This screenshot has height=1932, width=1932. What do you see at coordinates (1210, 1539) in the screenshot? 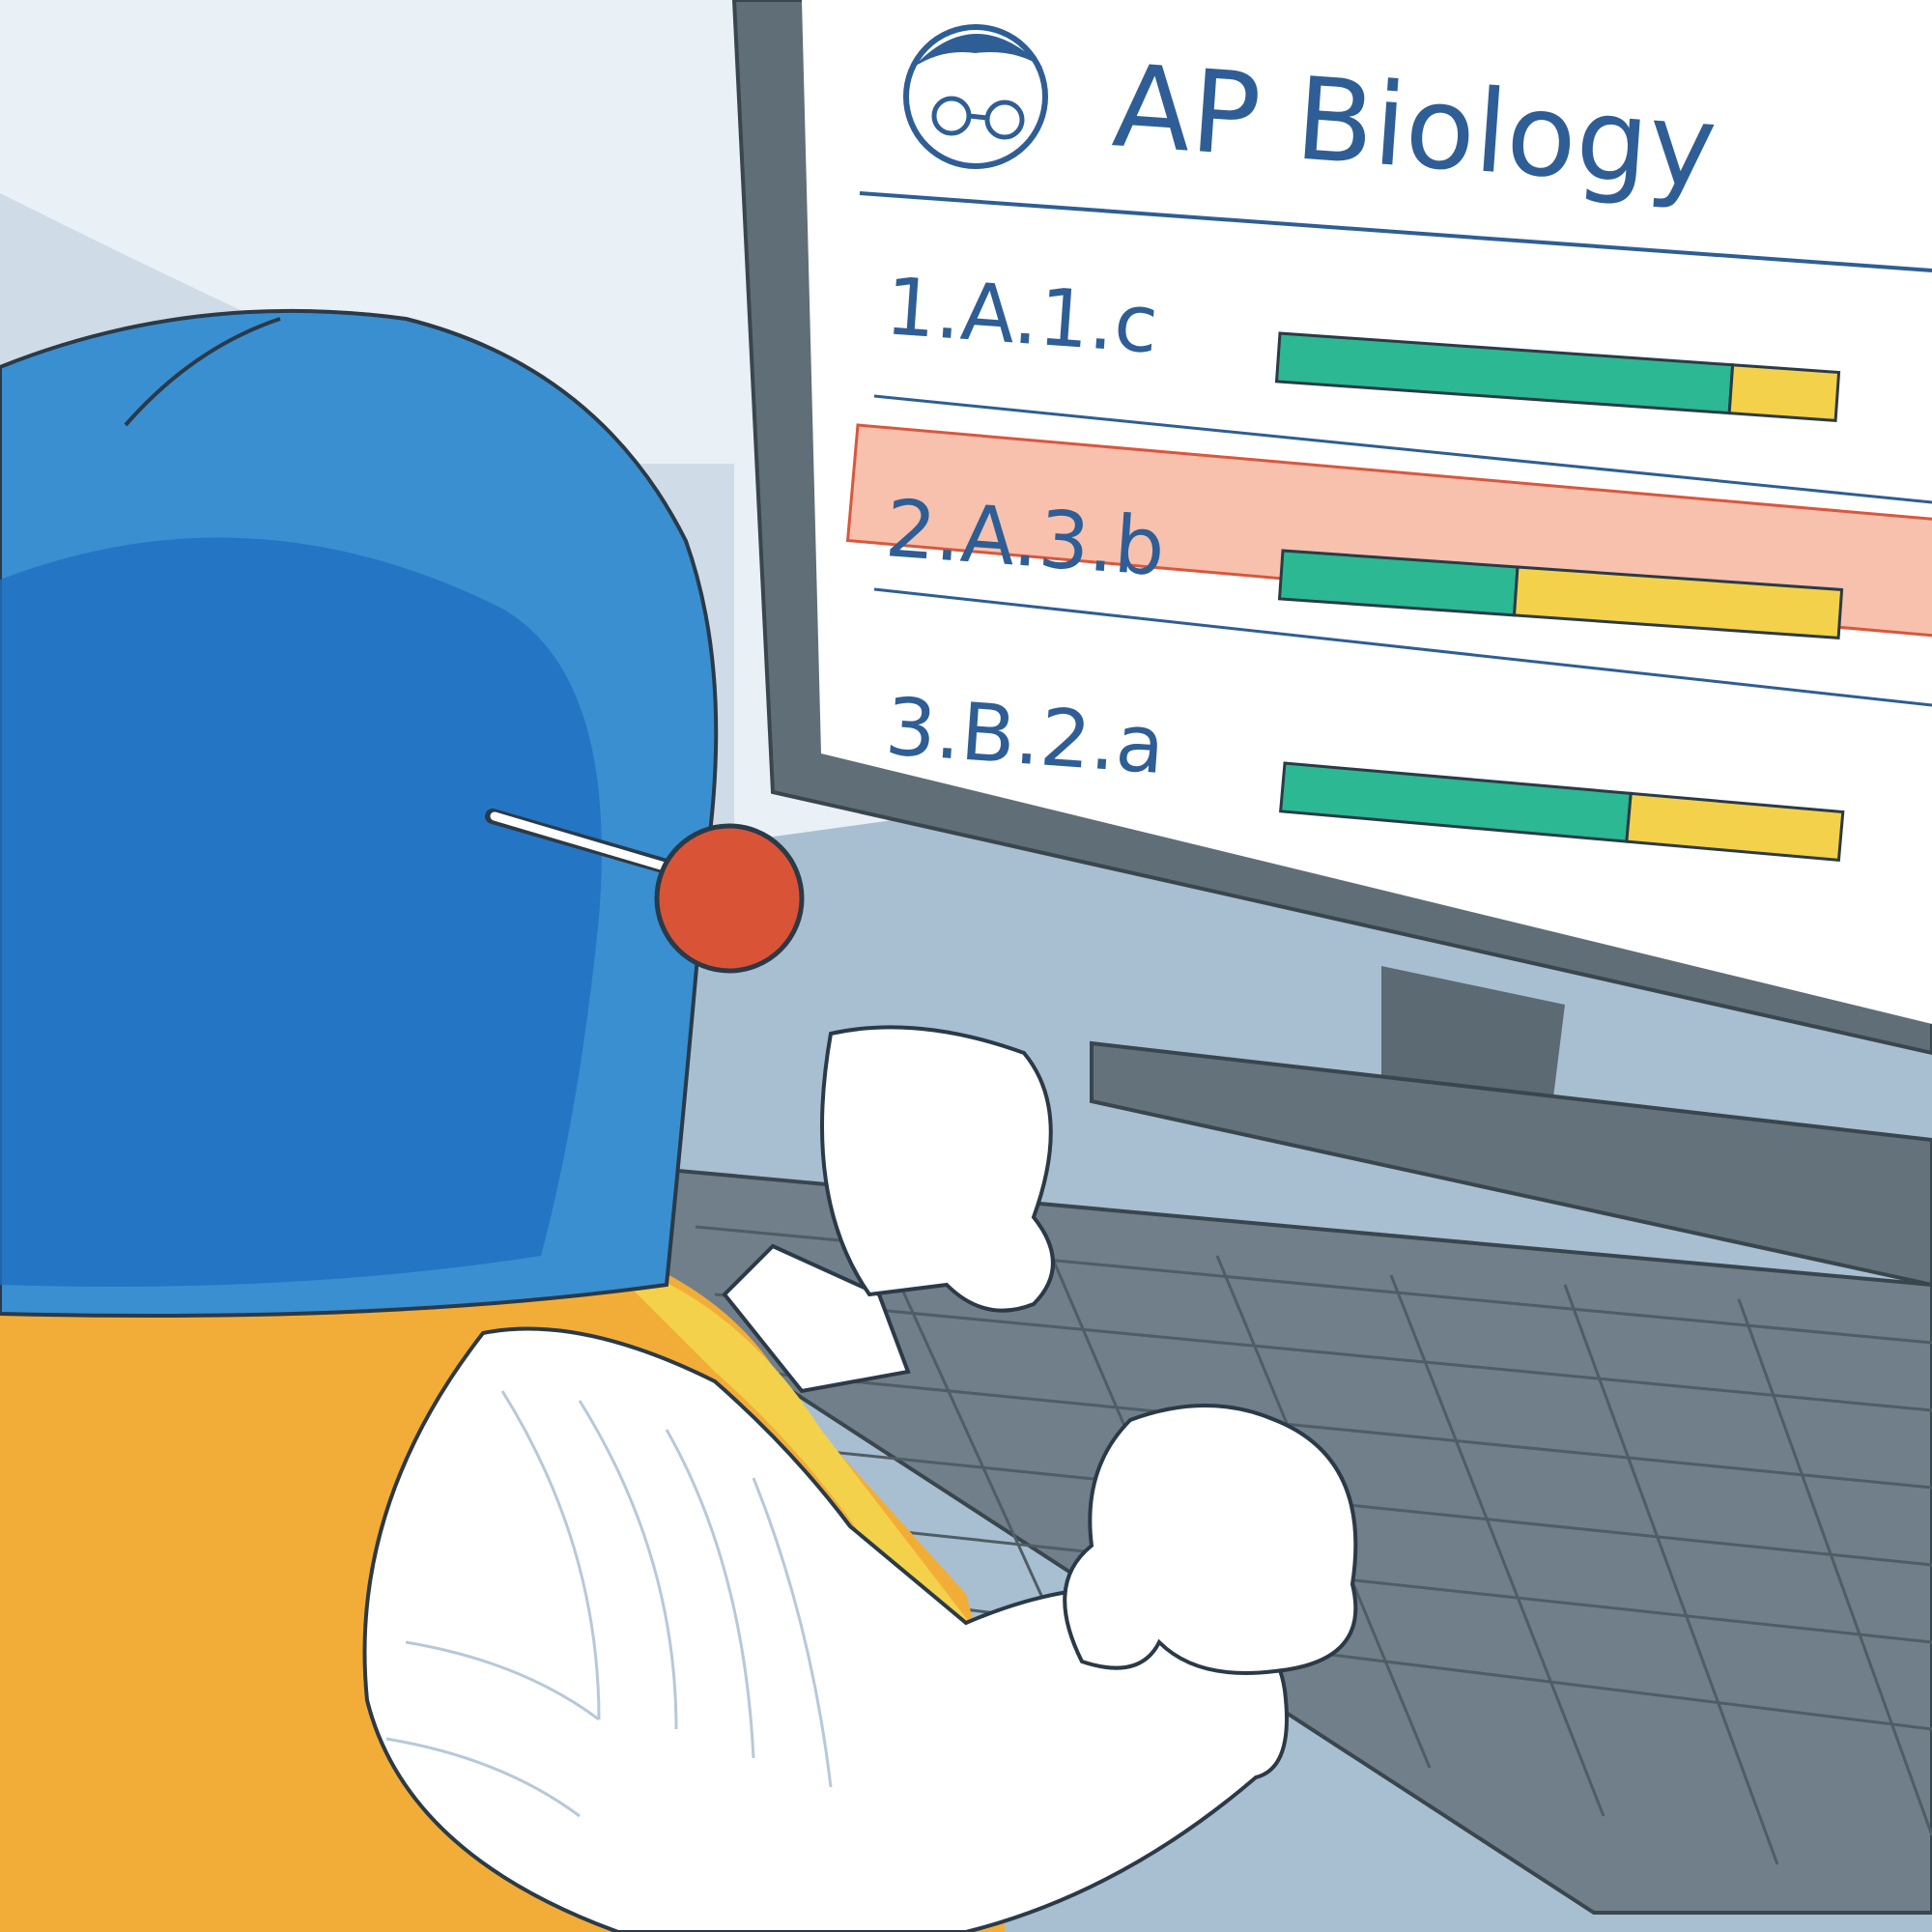
I see `right-glove` at bounding box center [1210, 1539].